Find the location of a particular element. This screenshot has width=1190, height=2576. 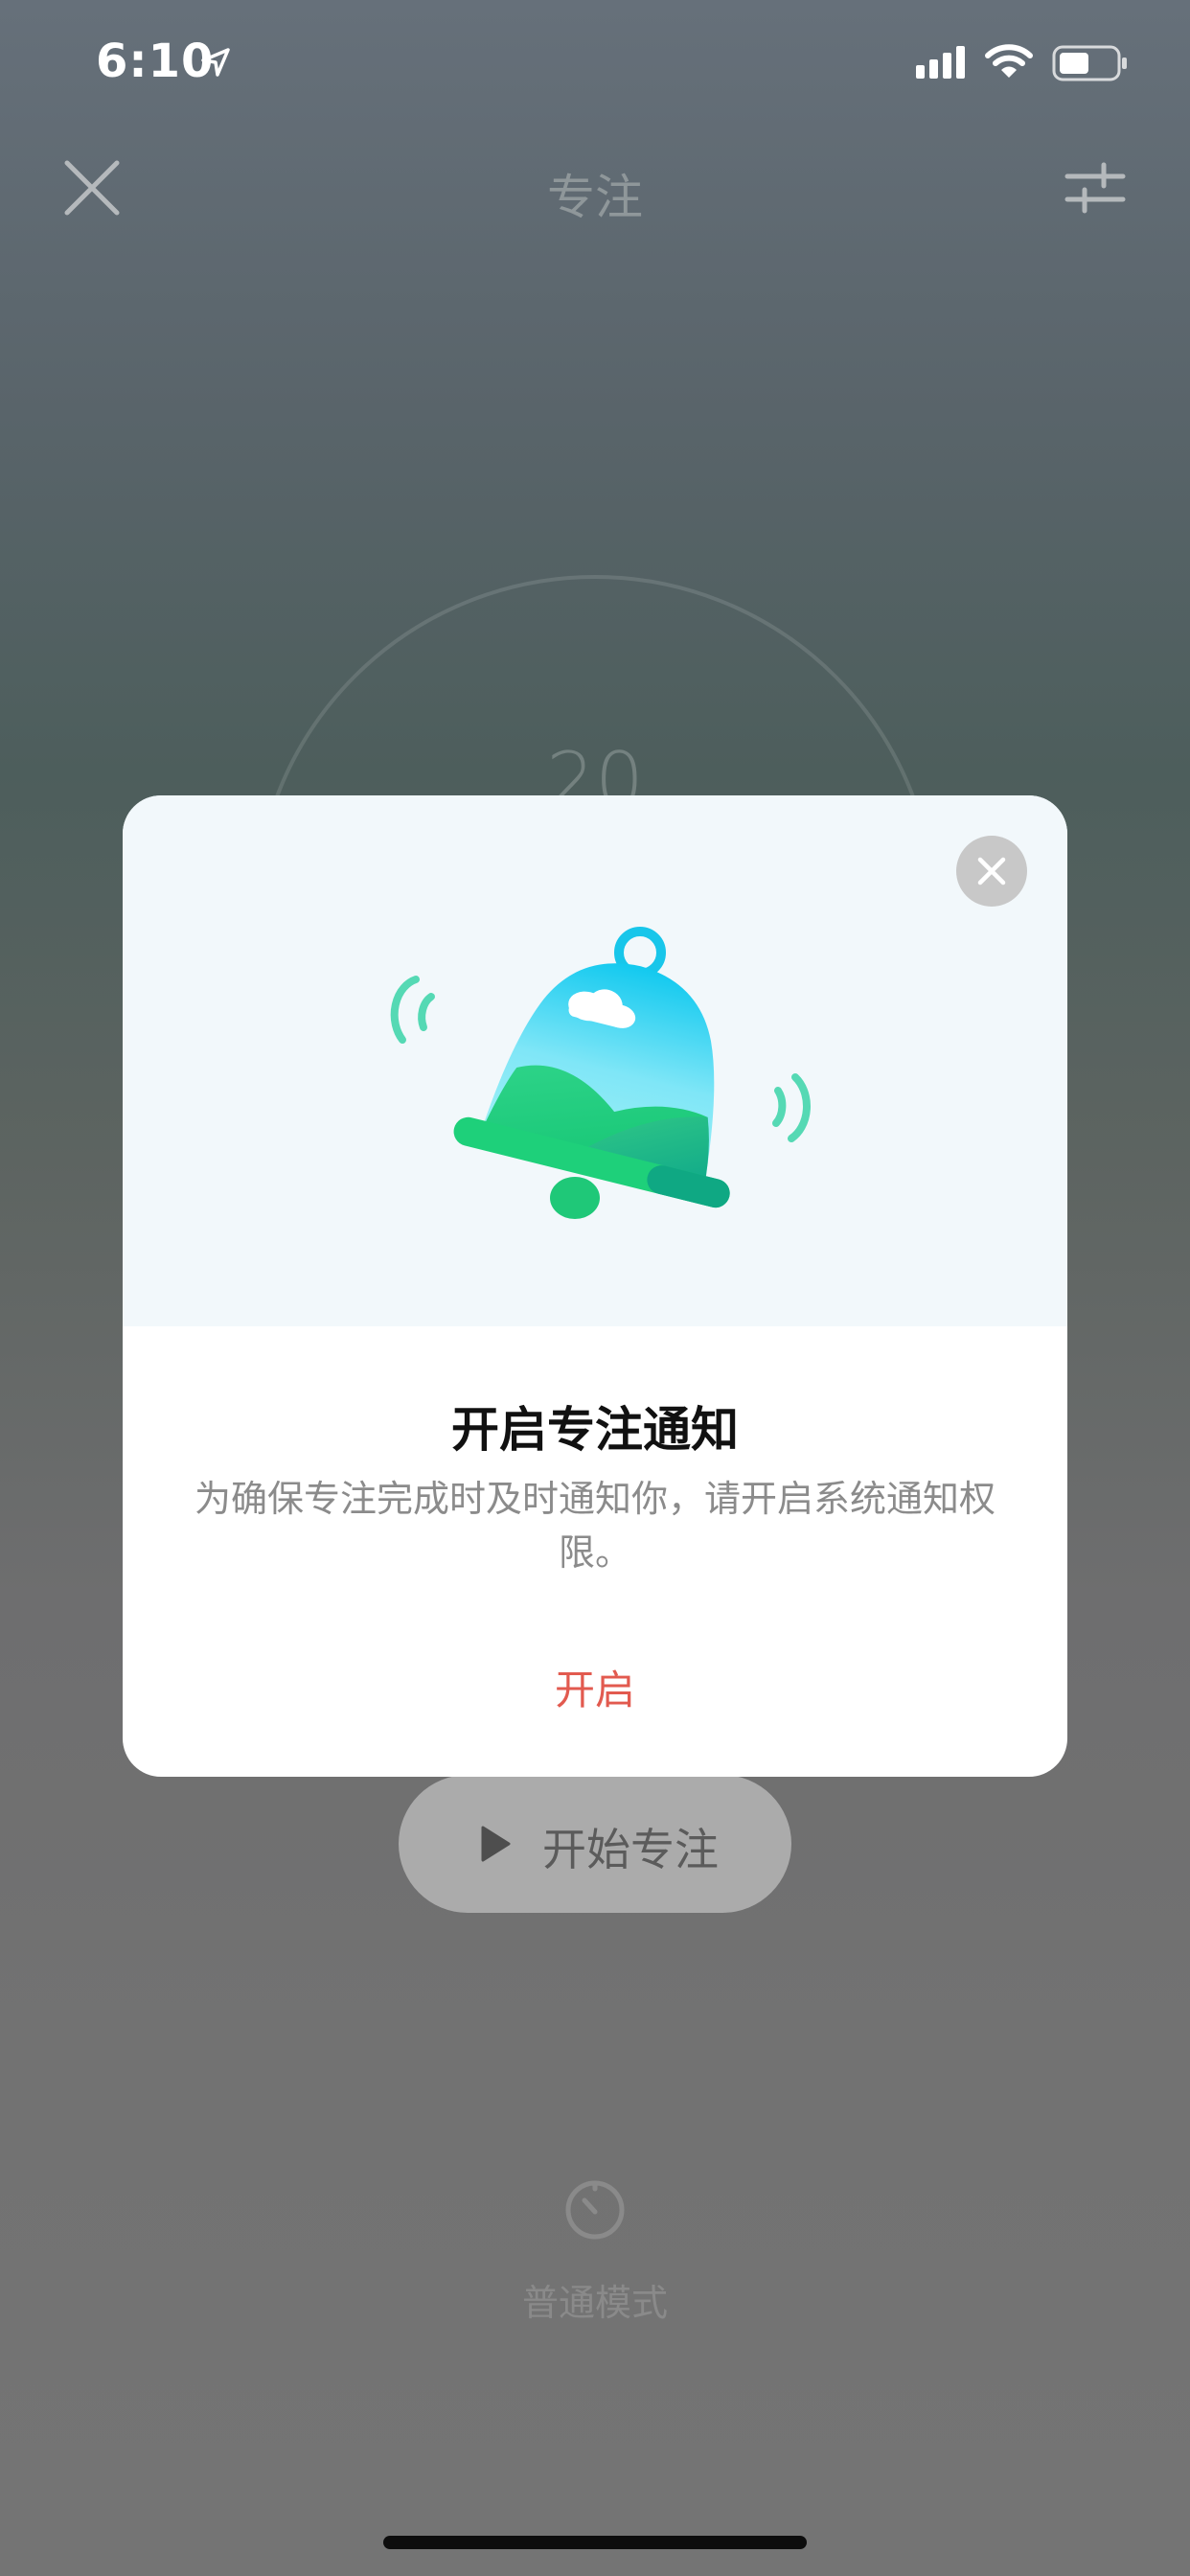

wifi-icon is located at coordinates (1009, 61).